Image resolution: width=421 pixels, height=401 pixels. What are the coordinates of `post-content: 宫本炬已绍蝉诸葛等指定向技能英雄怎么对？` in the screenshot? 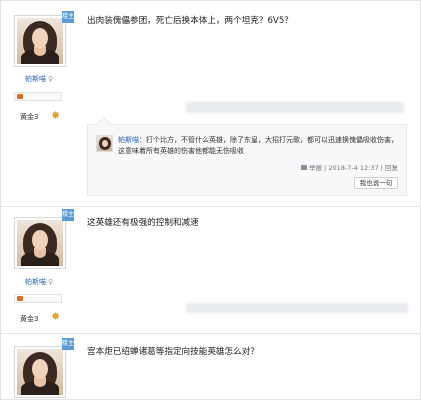 It's located at (173, 352).